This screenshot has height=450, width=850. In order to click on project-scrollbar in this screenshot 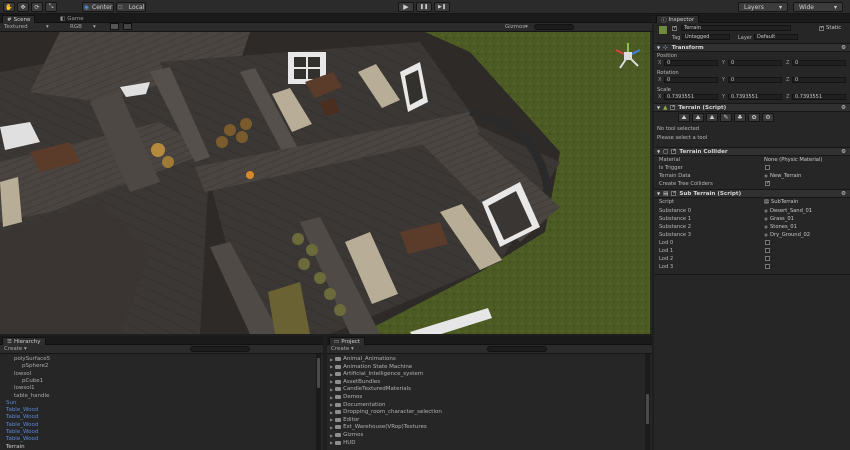, I will do `click(647, 402)`.